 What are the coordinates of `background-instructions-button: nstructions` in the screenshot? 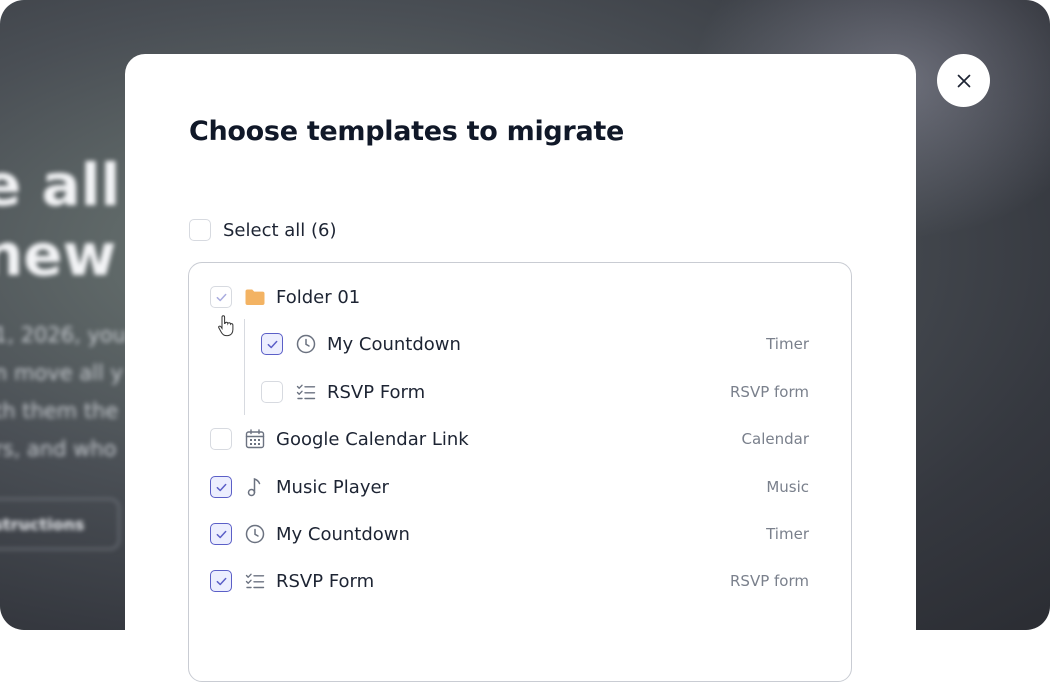 It's located at (60, 524).